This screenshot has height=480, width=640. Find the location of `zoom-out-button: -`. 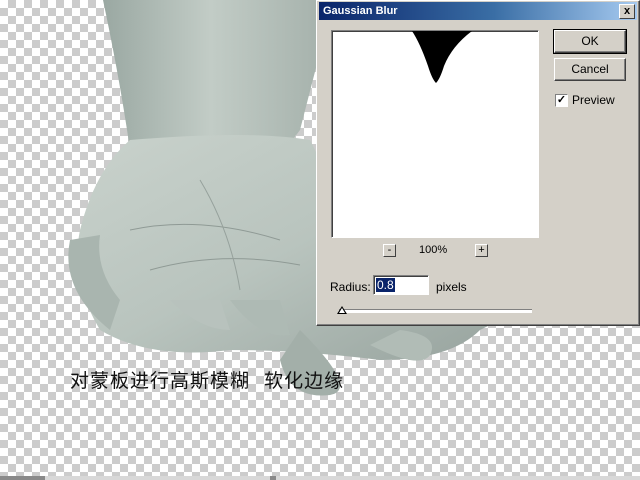

zoom-out-button: - is located at coordinates (389, 250).